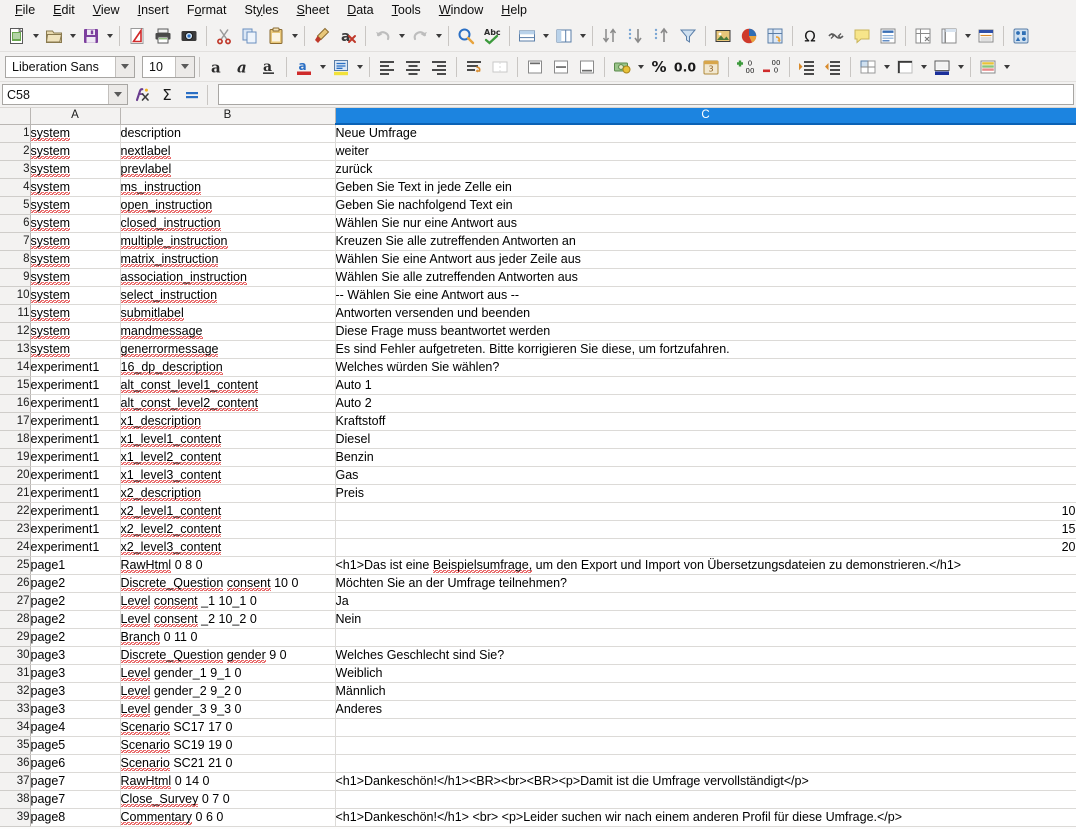 This screenshot has height=829, width=1076. Describe the element at coordinates (75, 637) in the screenshot. I see `cell-a29: page2` at that location.